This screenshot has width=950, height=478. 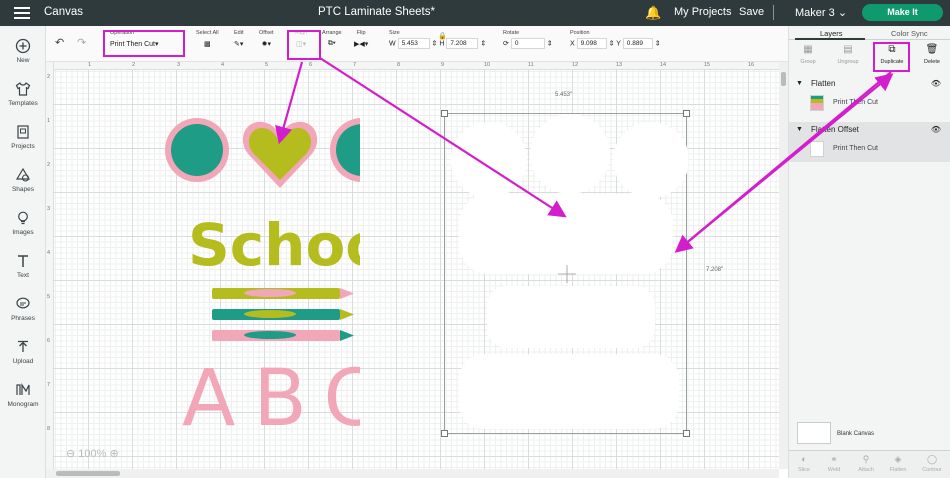 What do you see at coordinates (785, 162) in the screenshot?
I see `arrow-to-duplicate` at bounding box center [785, 162].